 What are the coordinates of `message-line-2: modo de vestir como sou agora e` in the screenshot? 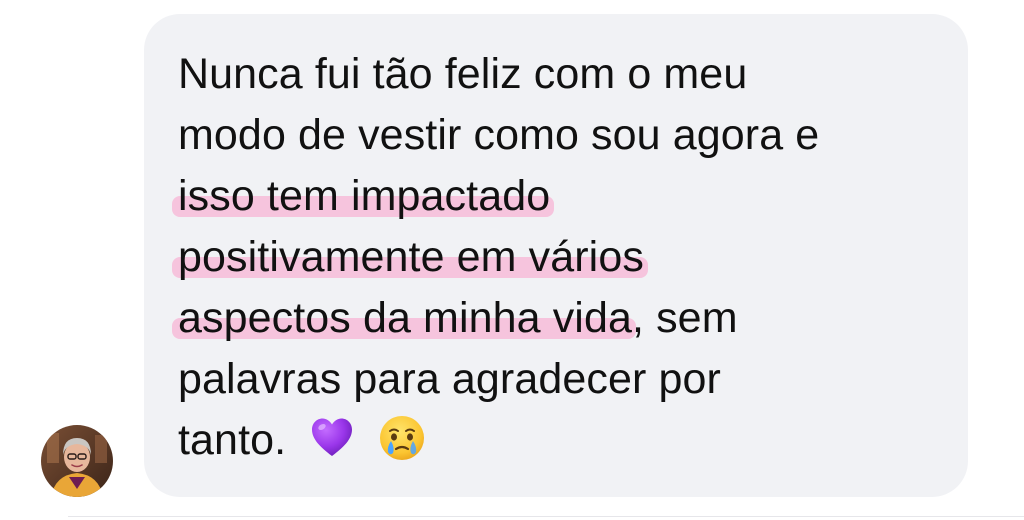 It's located at (568, 135).